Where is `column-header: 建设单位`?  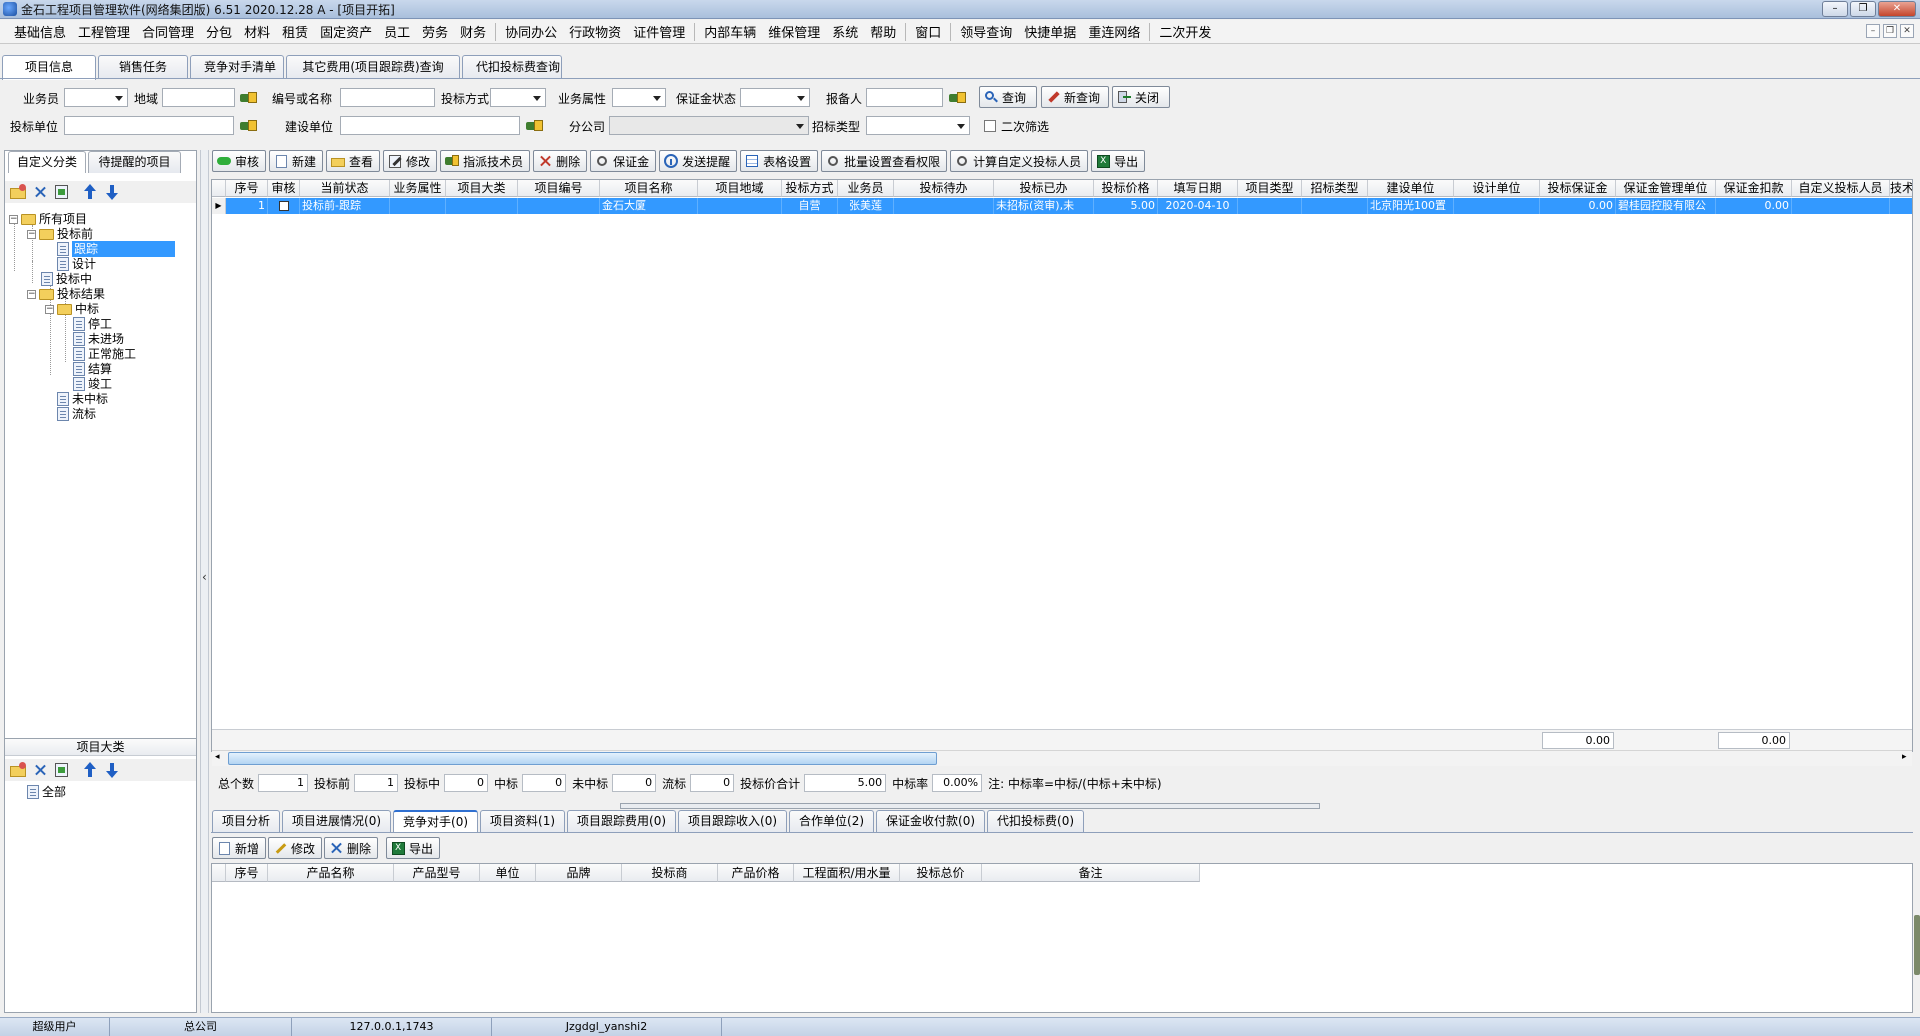 column-header: 建设单位 is located at coordinates (1411, 188).